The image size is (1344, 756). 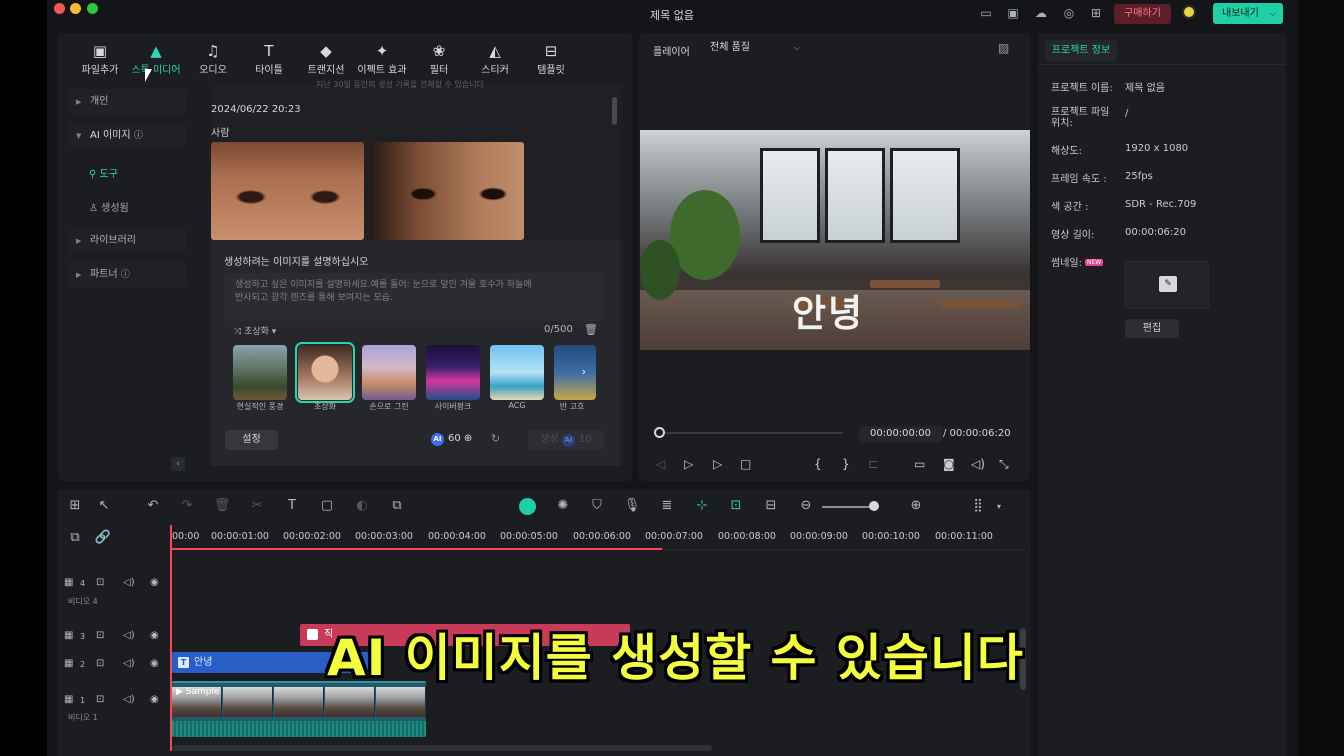 What do you see at coordinates (103, 172) in the screenshot?
I see `sidebar-subitem-tools: ⚲ 도구` at bounding box center [103, 172].